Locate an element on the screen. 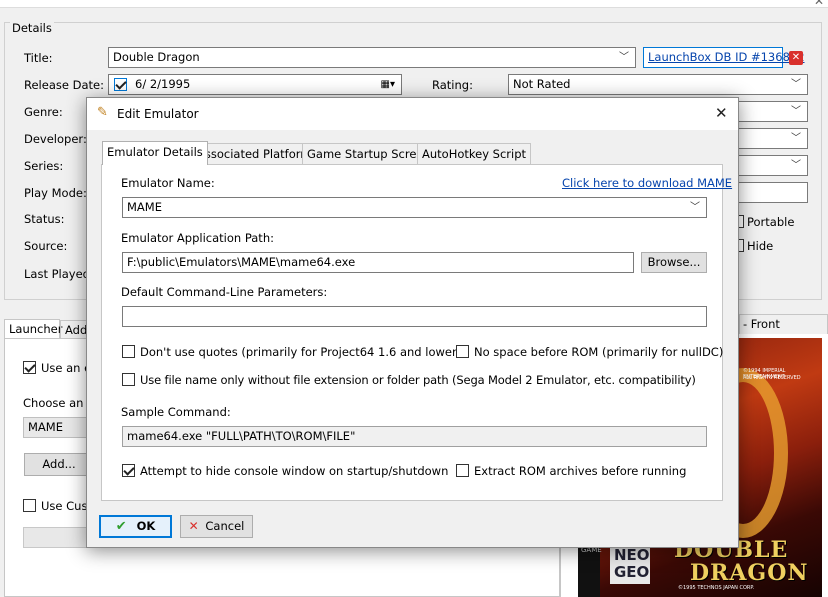 This screenshot has width=828, height=597. title-value: Double Dragon is located at coordinates (156, 57).